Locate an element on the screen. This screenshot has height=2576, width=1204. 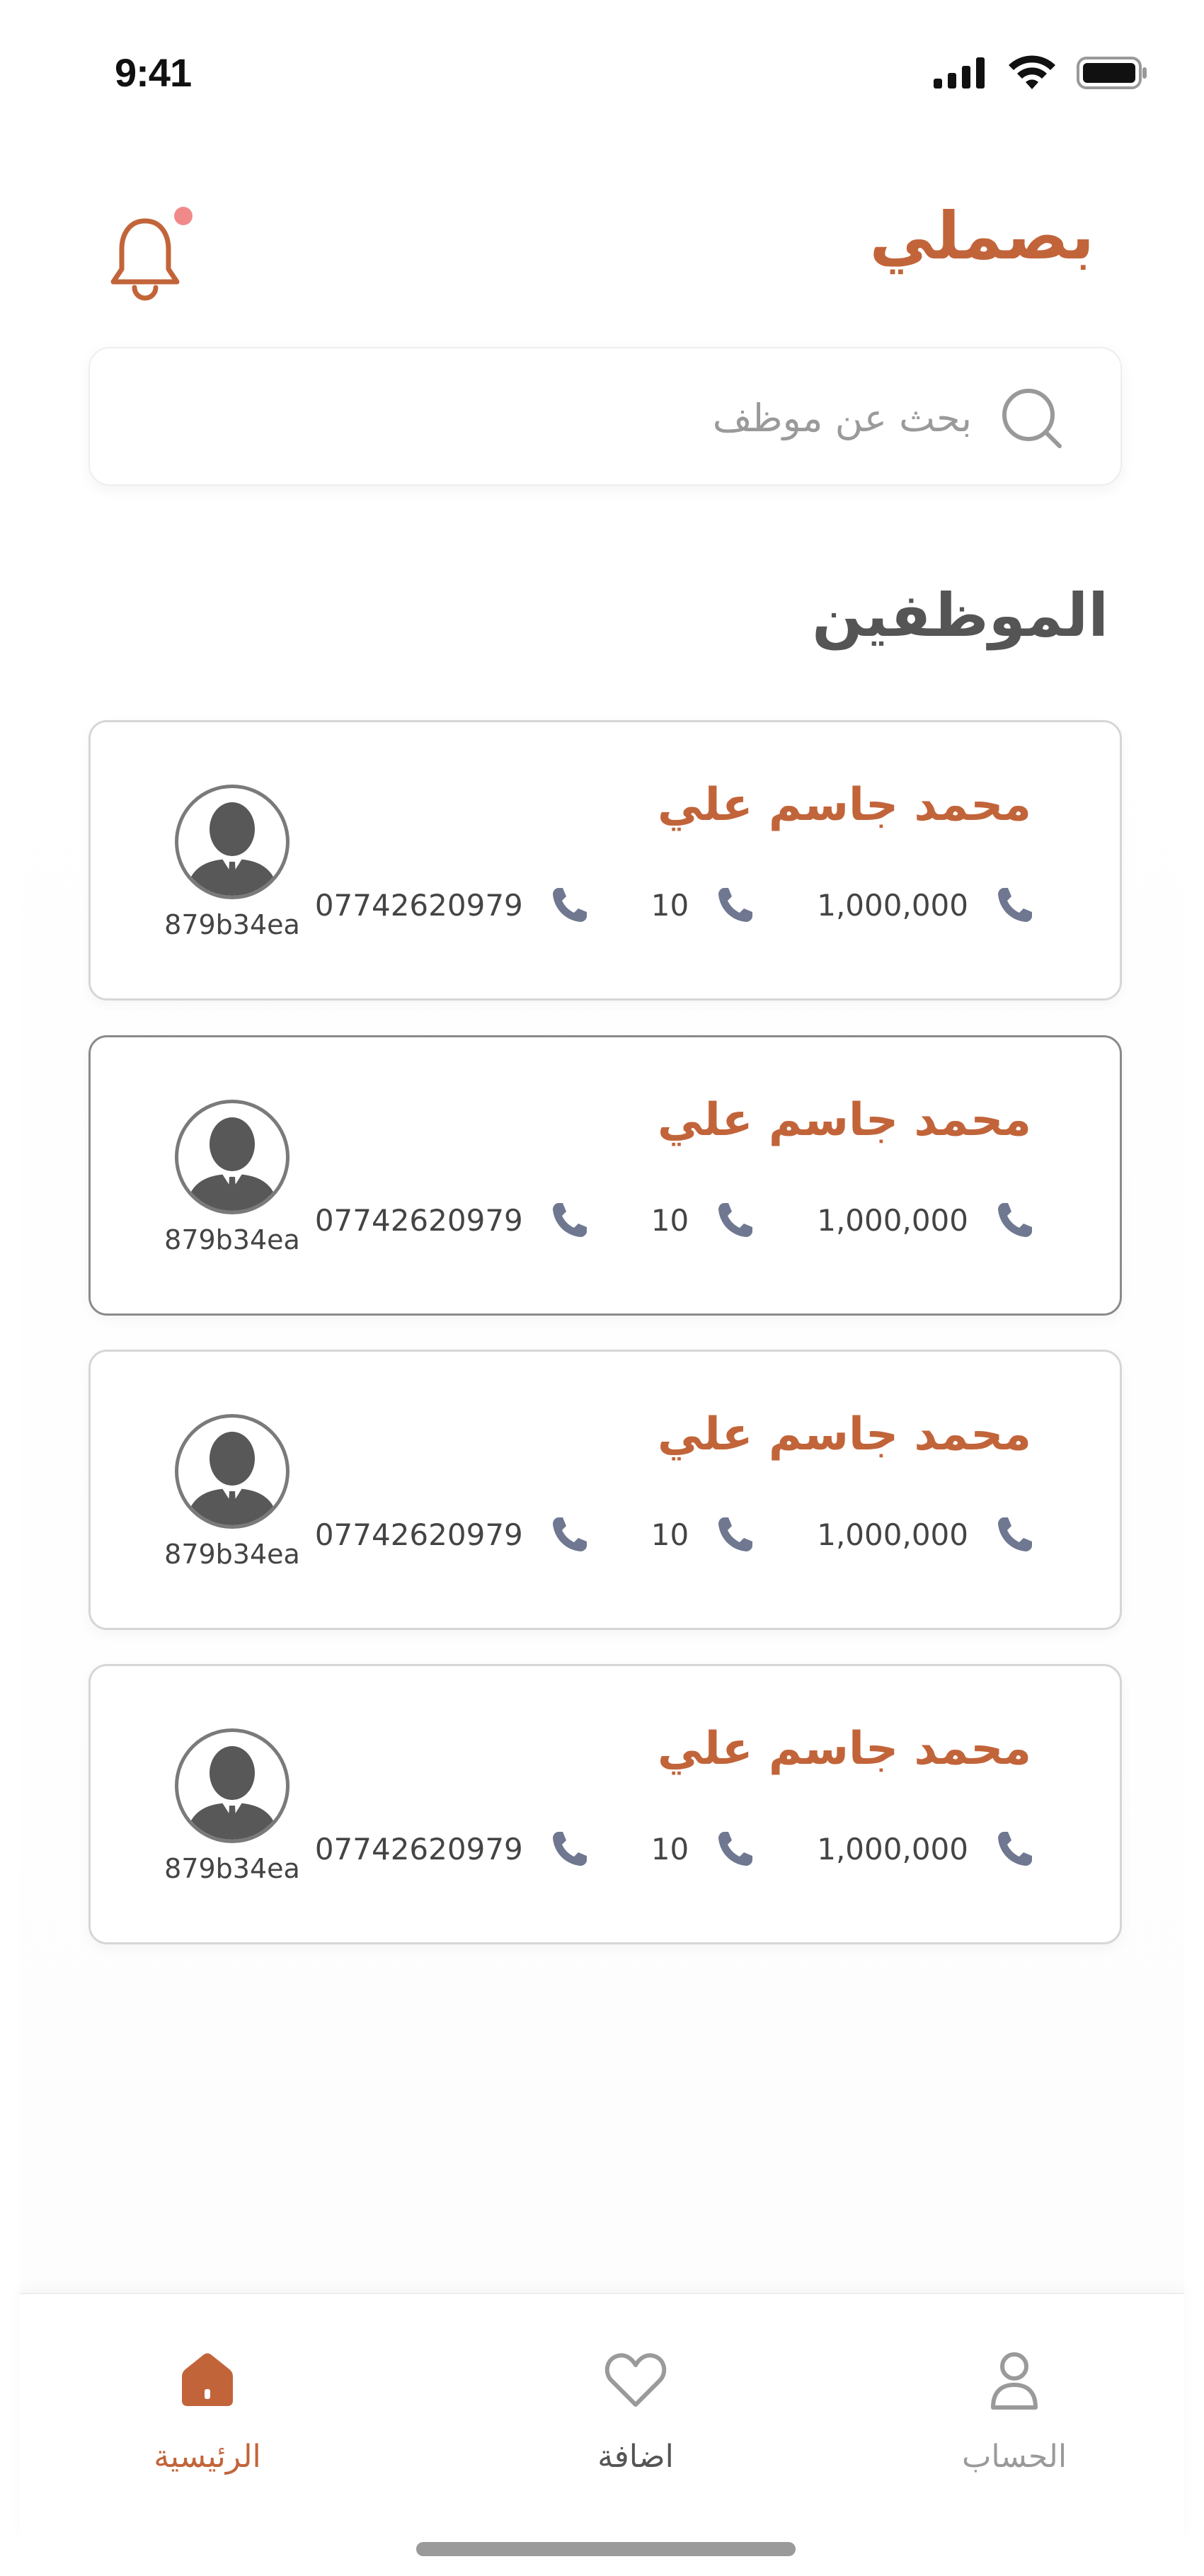
nav-label-account: الحساب is located at coordinates (1014, 2457).